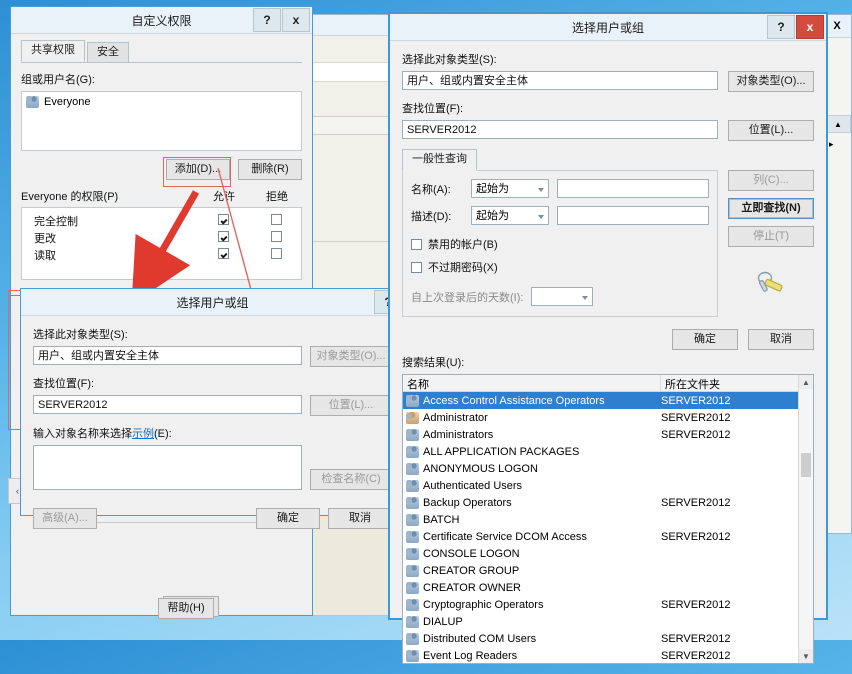 This screenshot has width=852, height=674. What do you see at coordinates (351, 479) in the screenshot?
I see `check-names-button: 检查名称(C)` at bounding box center [351, 479].